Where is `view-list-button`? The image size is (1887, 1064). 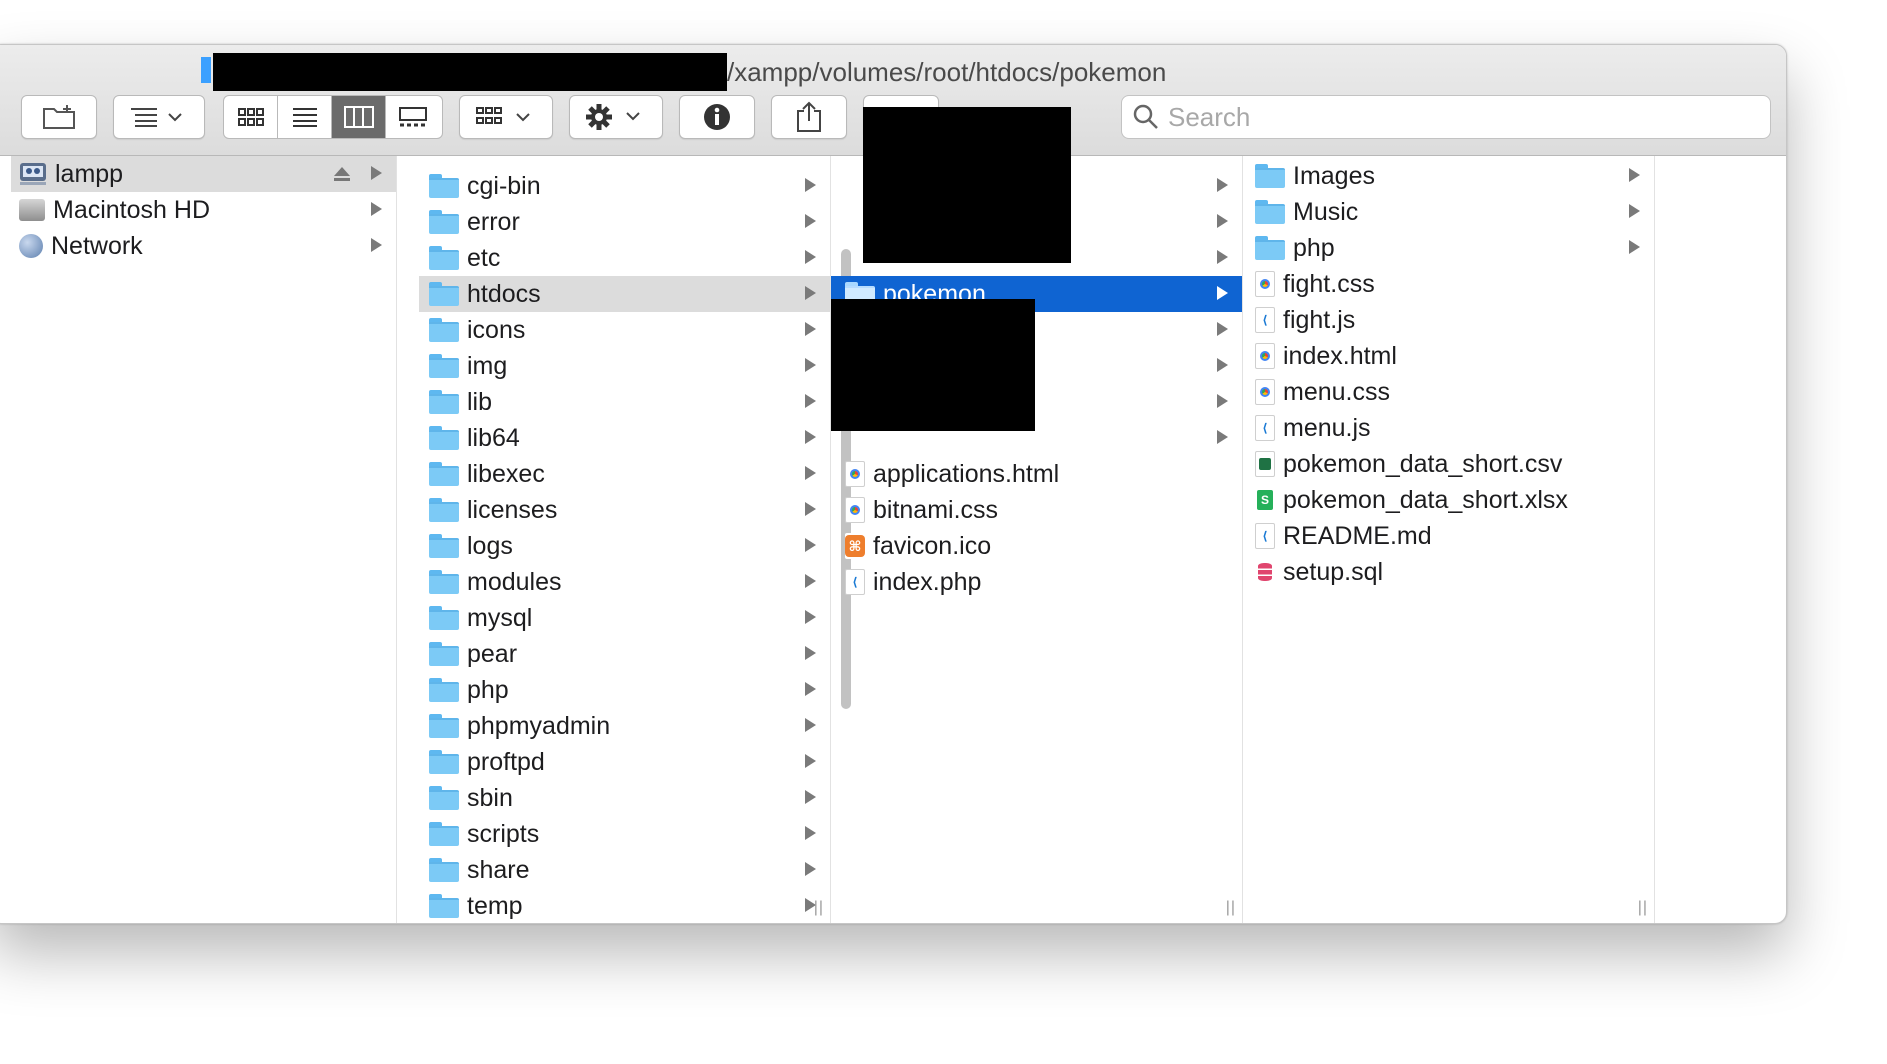 view-list-button is located at coordinates (305, 117).